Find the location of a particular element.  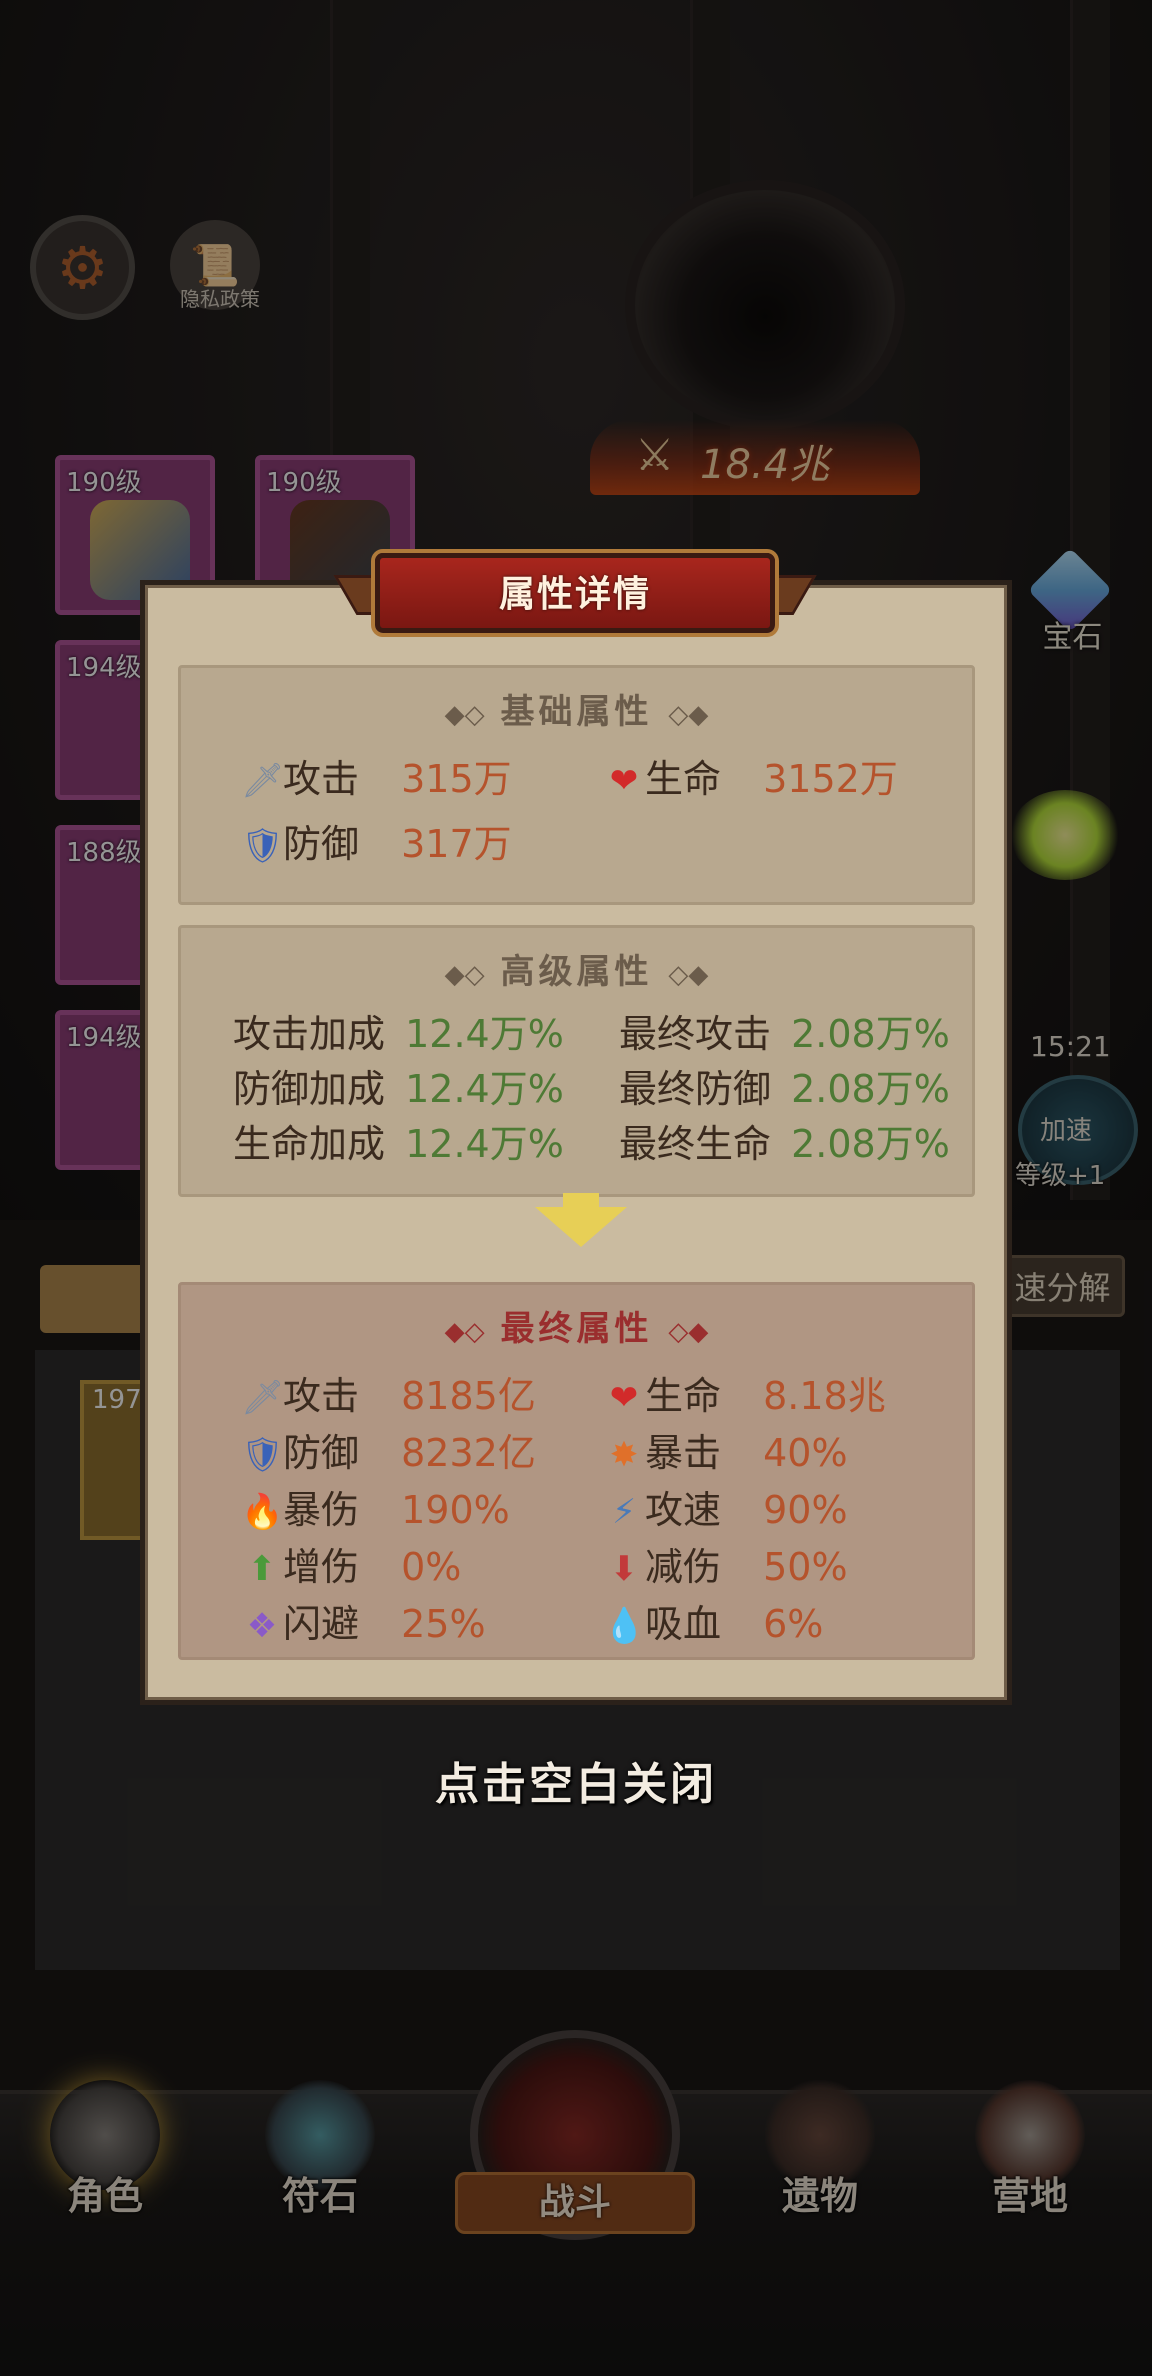

stat-value: 3152万 is located at coordinates (830, 779).